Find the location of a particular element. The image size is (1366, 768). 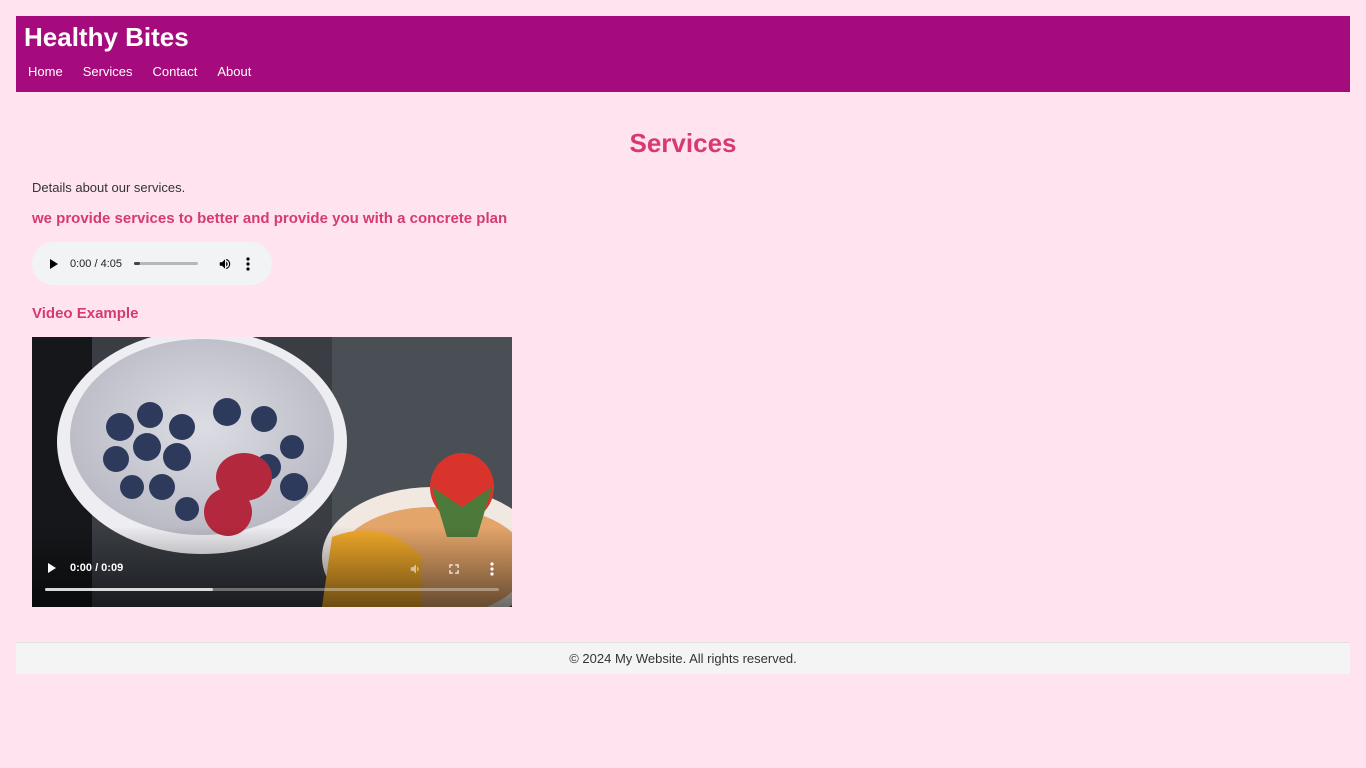

footer-text: © 2024 My Website. All rights reserved. is located at coordinates (683, 658).